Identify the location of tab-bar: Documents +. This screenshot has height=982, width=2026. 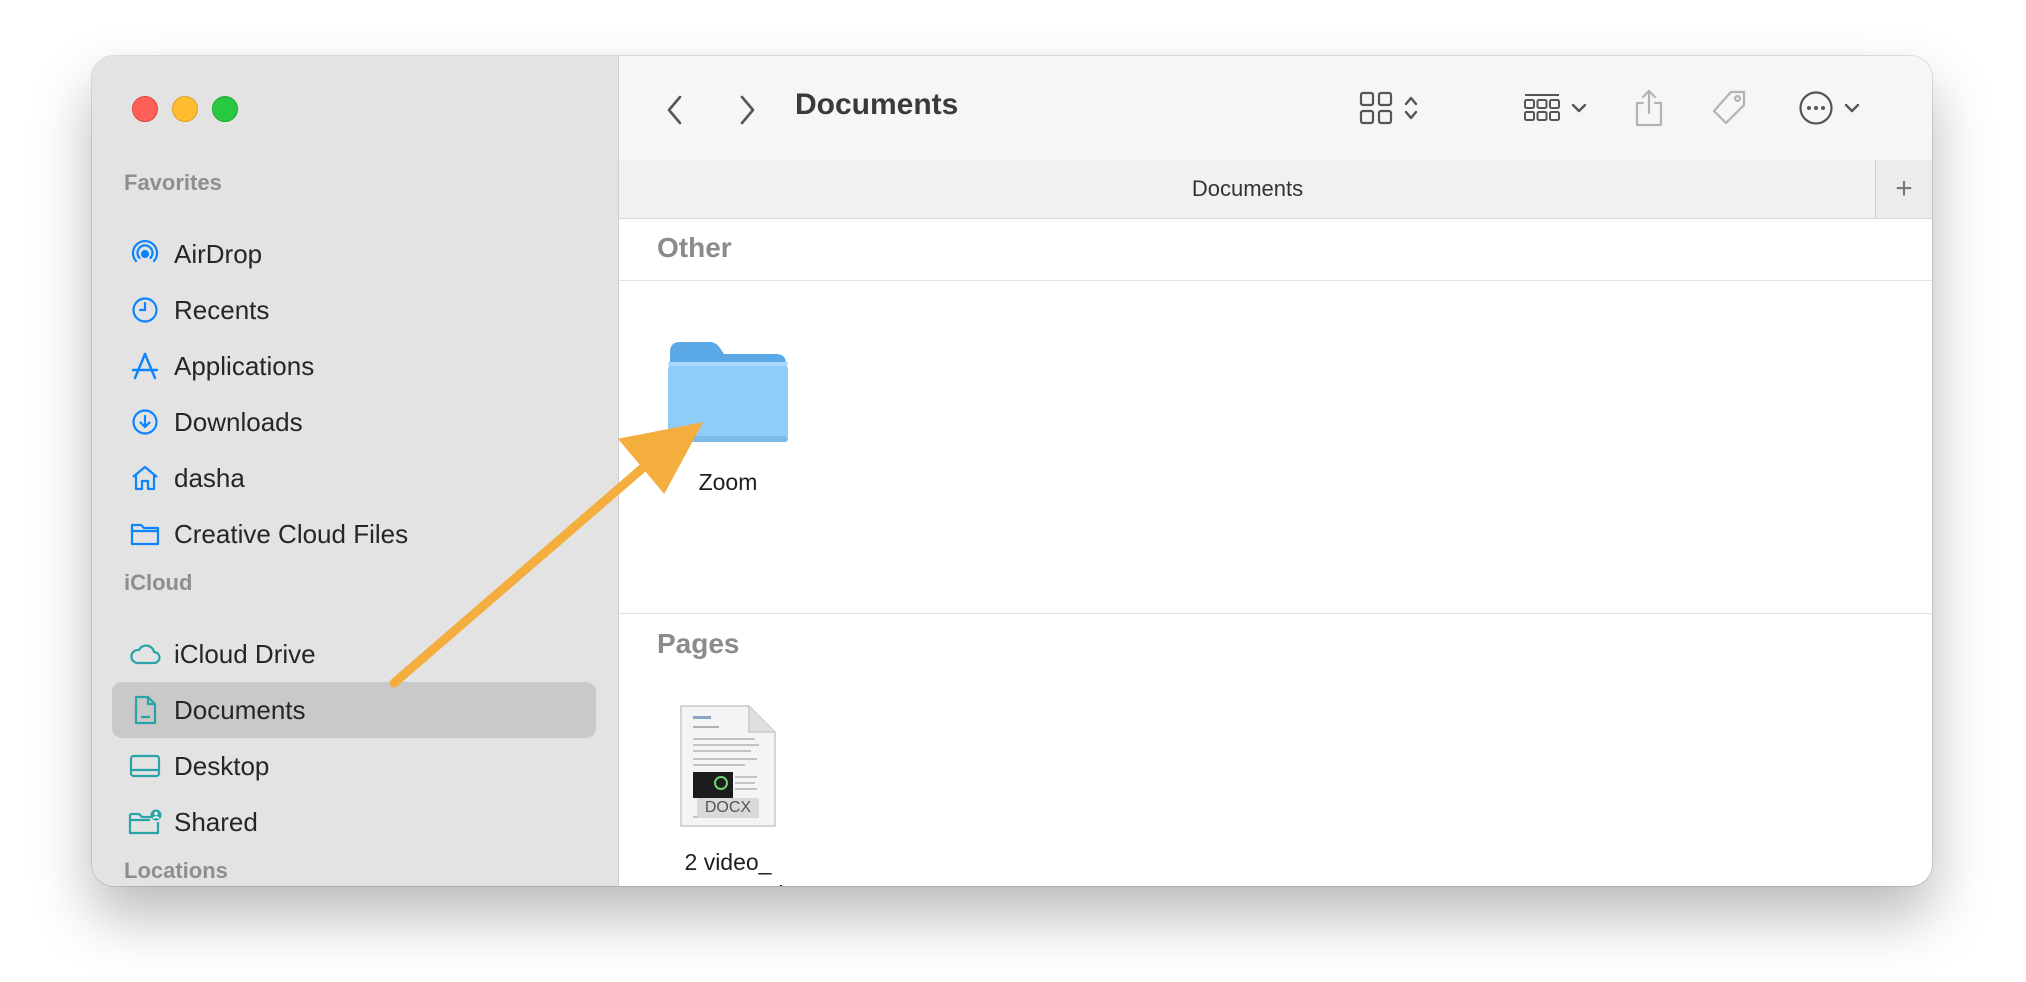
(1275, 189).